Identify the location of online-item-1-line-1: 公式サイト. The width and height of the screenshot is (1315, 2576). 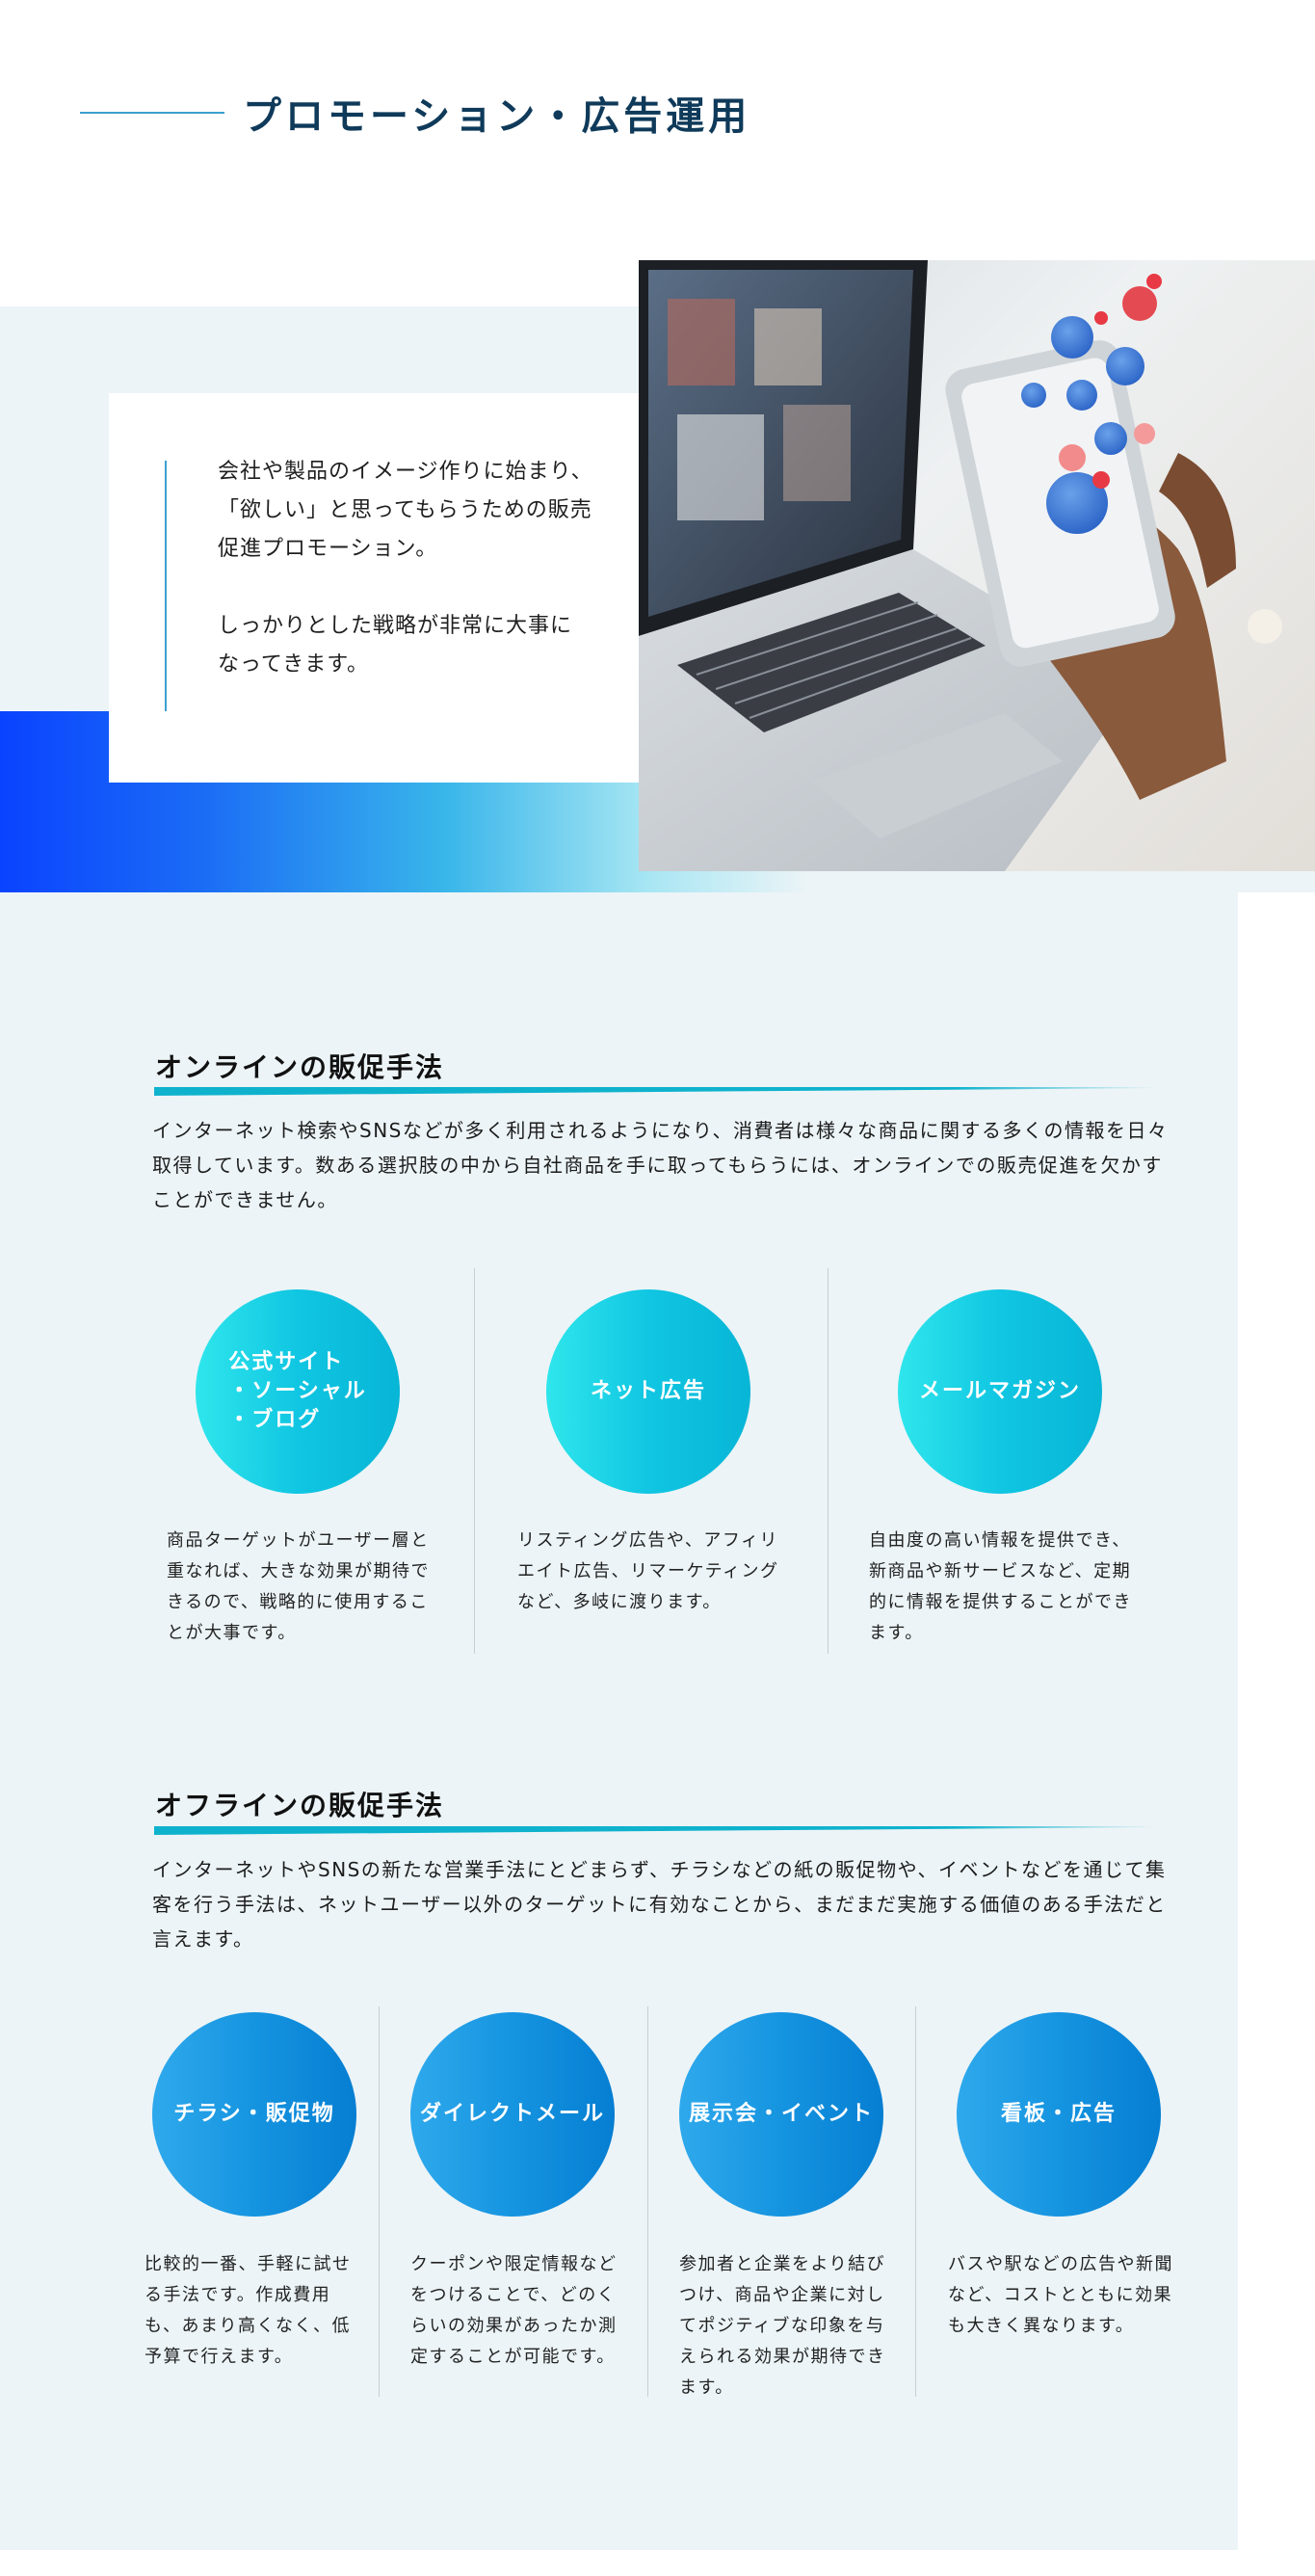
(287, 1362).